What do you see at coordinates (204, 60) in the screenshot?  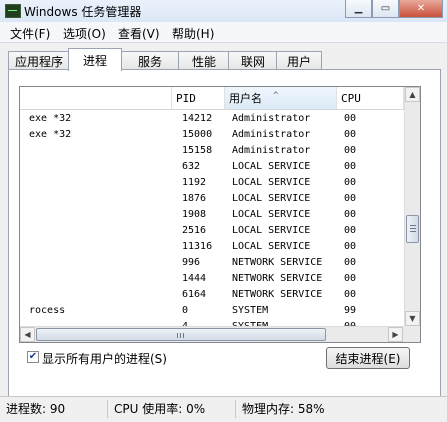 I see `tab-performance: 性能` at bounding box center [204, 60].